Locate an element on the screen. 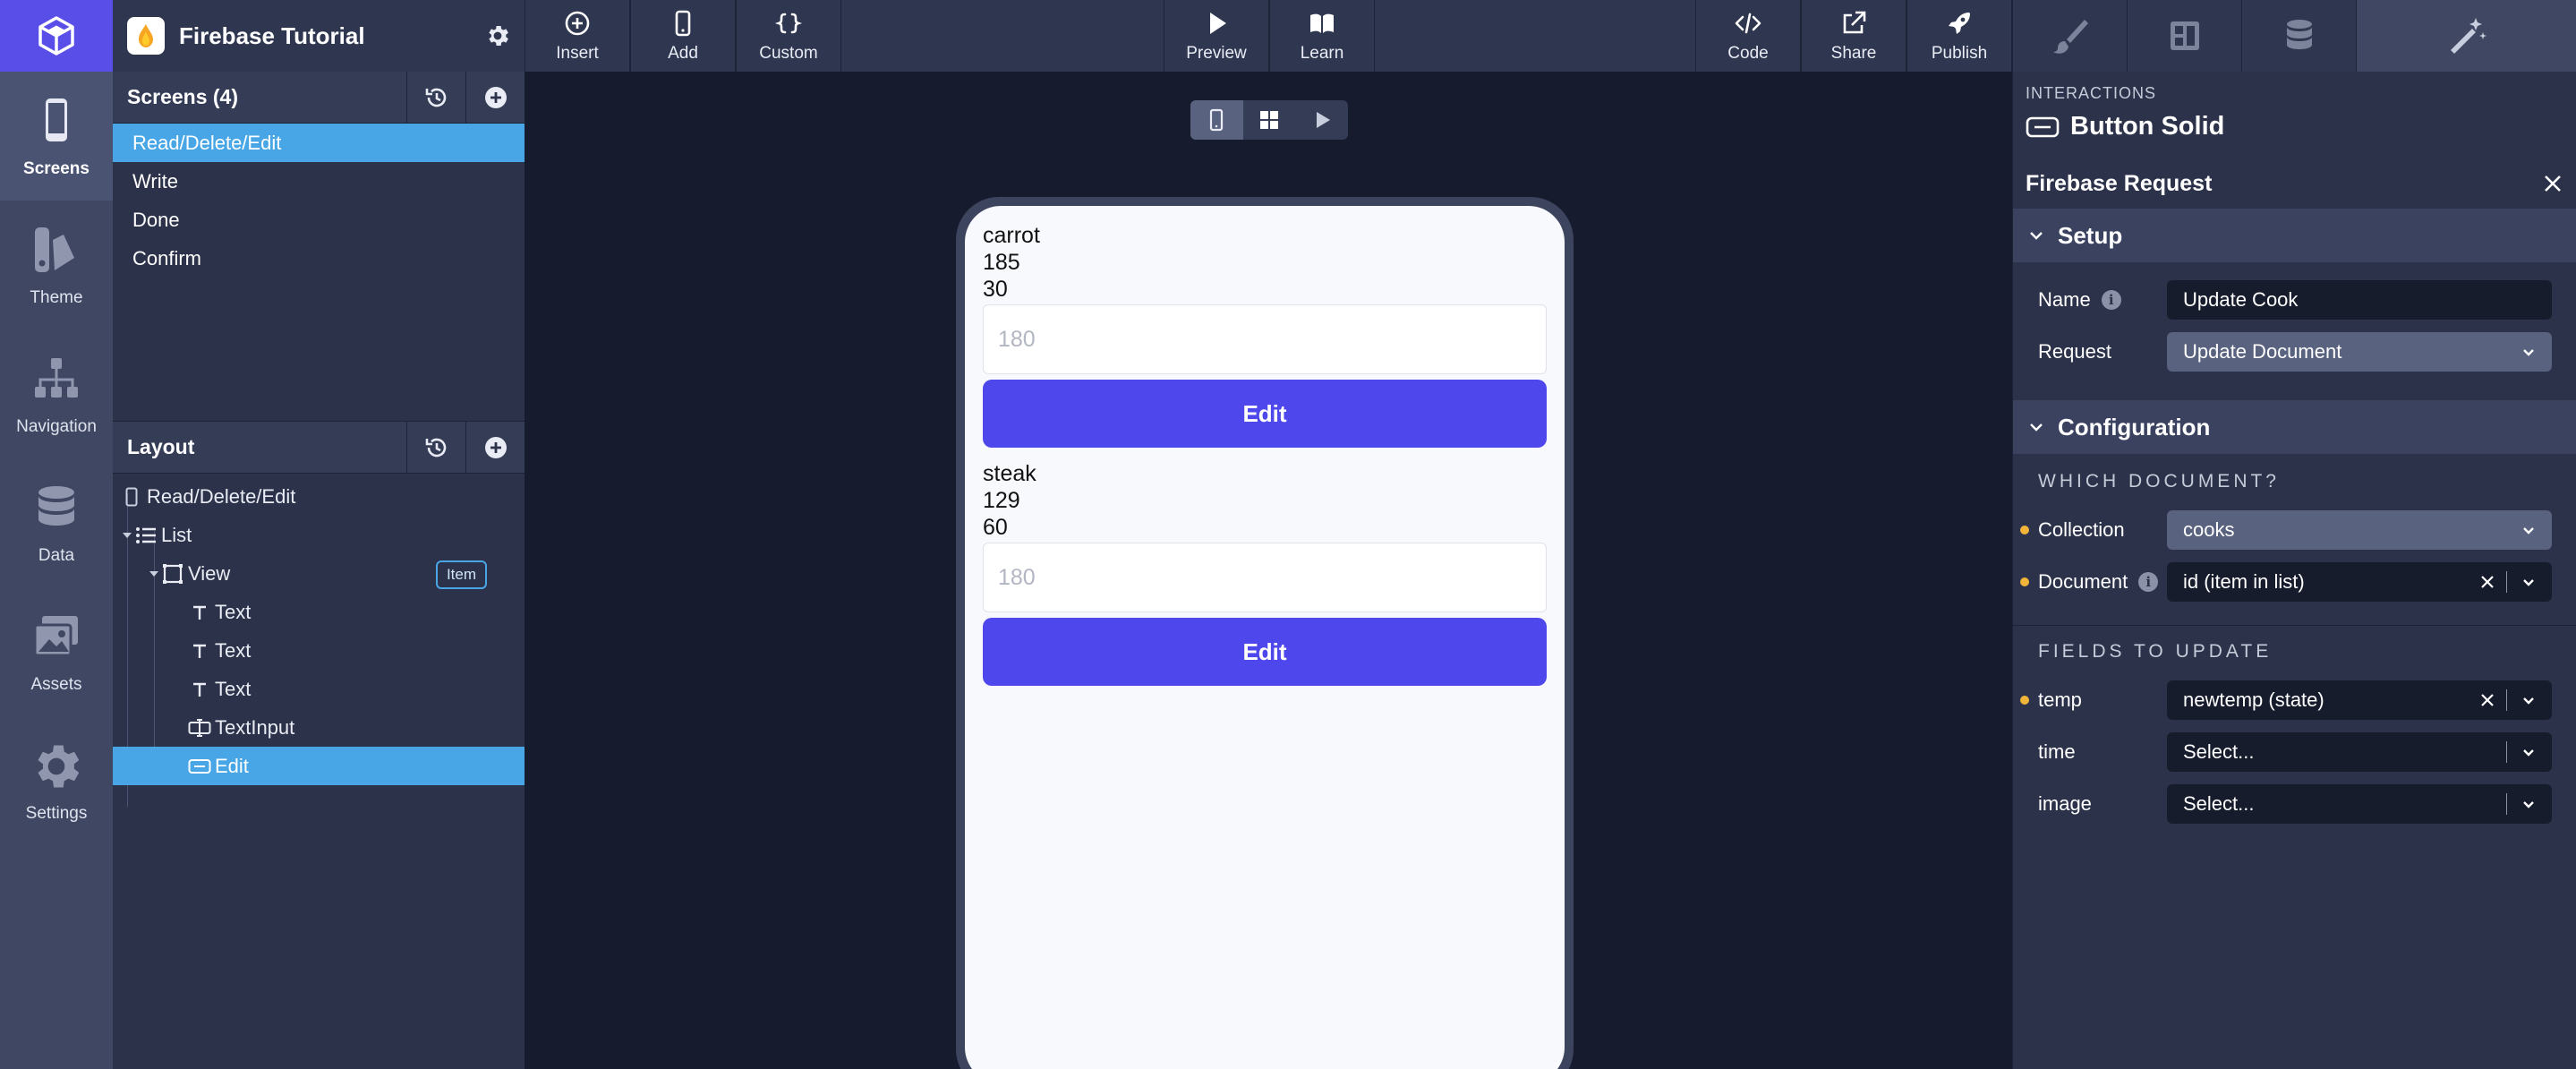 Image resolution: width=2576 pixels, height=1069 pixels. name-field-row: Name i Update Cook is located at coordinates (2294, 300).